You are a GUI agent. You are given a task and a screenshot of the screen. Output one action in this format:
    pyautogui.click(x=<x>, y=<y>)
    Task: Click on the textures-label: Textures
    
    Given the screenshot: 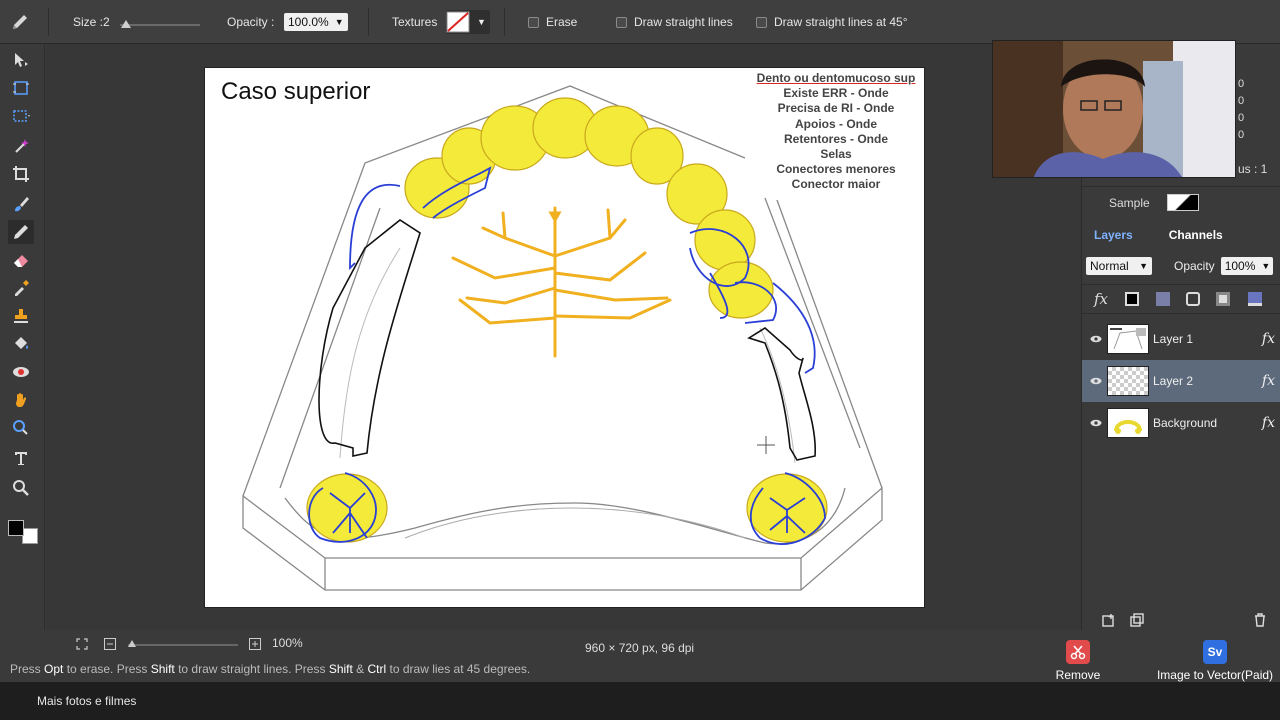 What is the action you would take?
    pyautogui.click(x=415, y=22)
    